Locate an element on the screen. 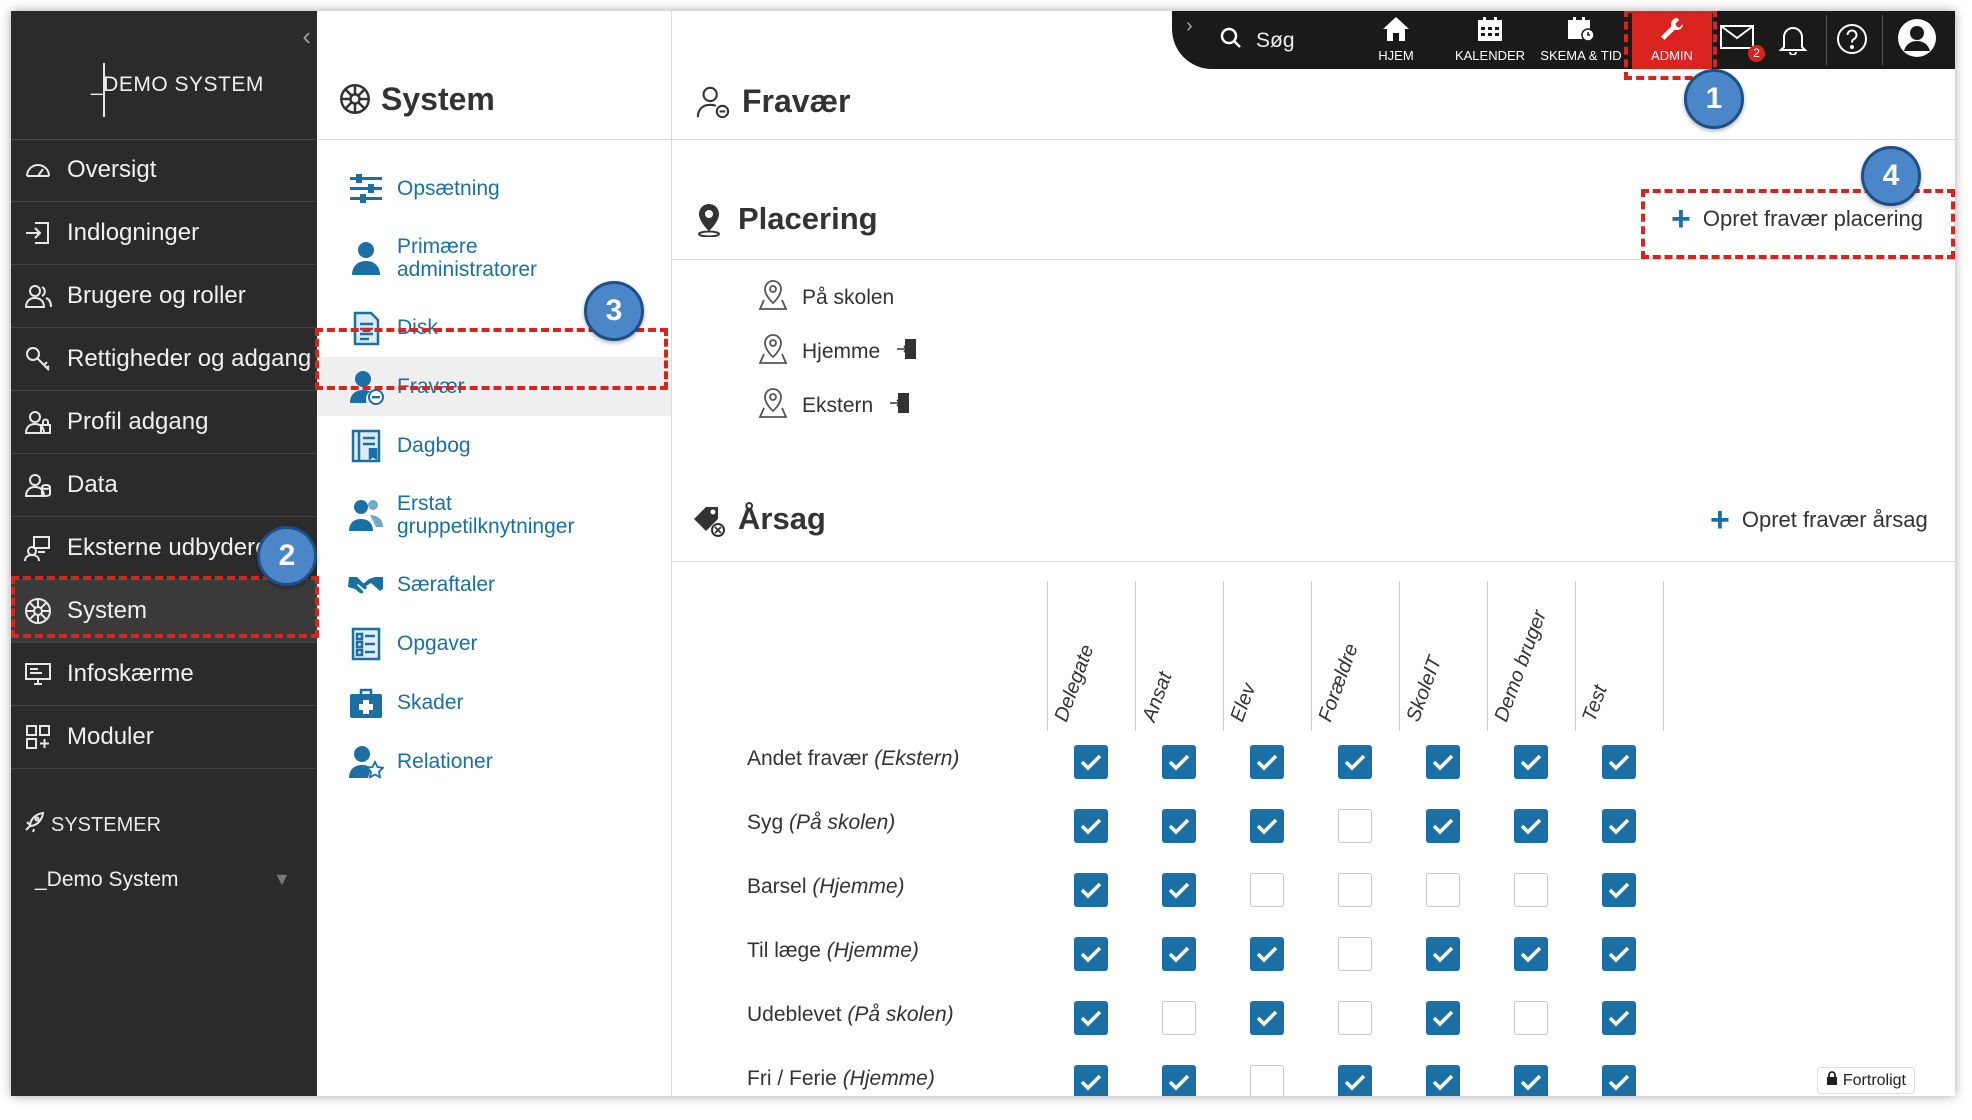  calendar-icon is located at coordinates (1490, 30).